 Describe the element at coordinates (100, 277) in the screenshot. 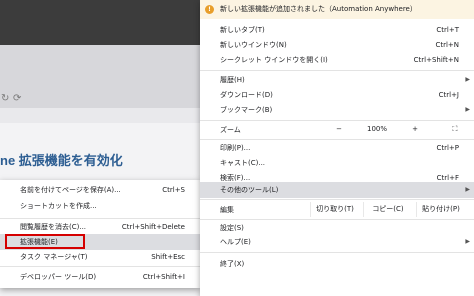

I see `developer-tools-item: デベロッパー ツール(D) Ctrl+Shift+I` at that location.